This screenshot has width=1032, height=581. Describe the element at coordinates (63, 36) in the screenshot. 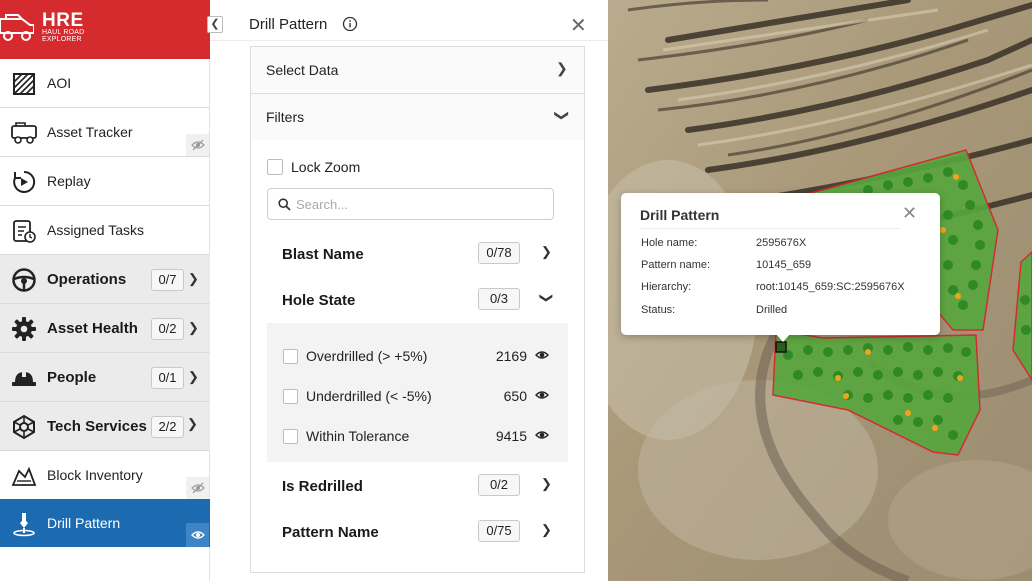

I see `brand-subtitle: HAUL ROAD EXPLORER` at that location.